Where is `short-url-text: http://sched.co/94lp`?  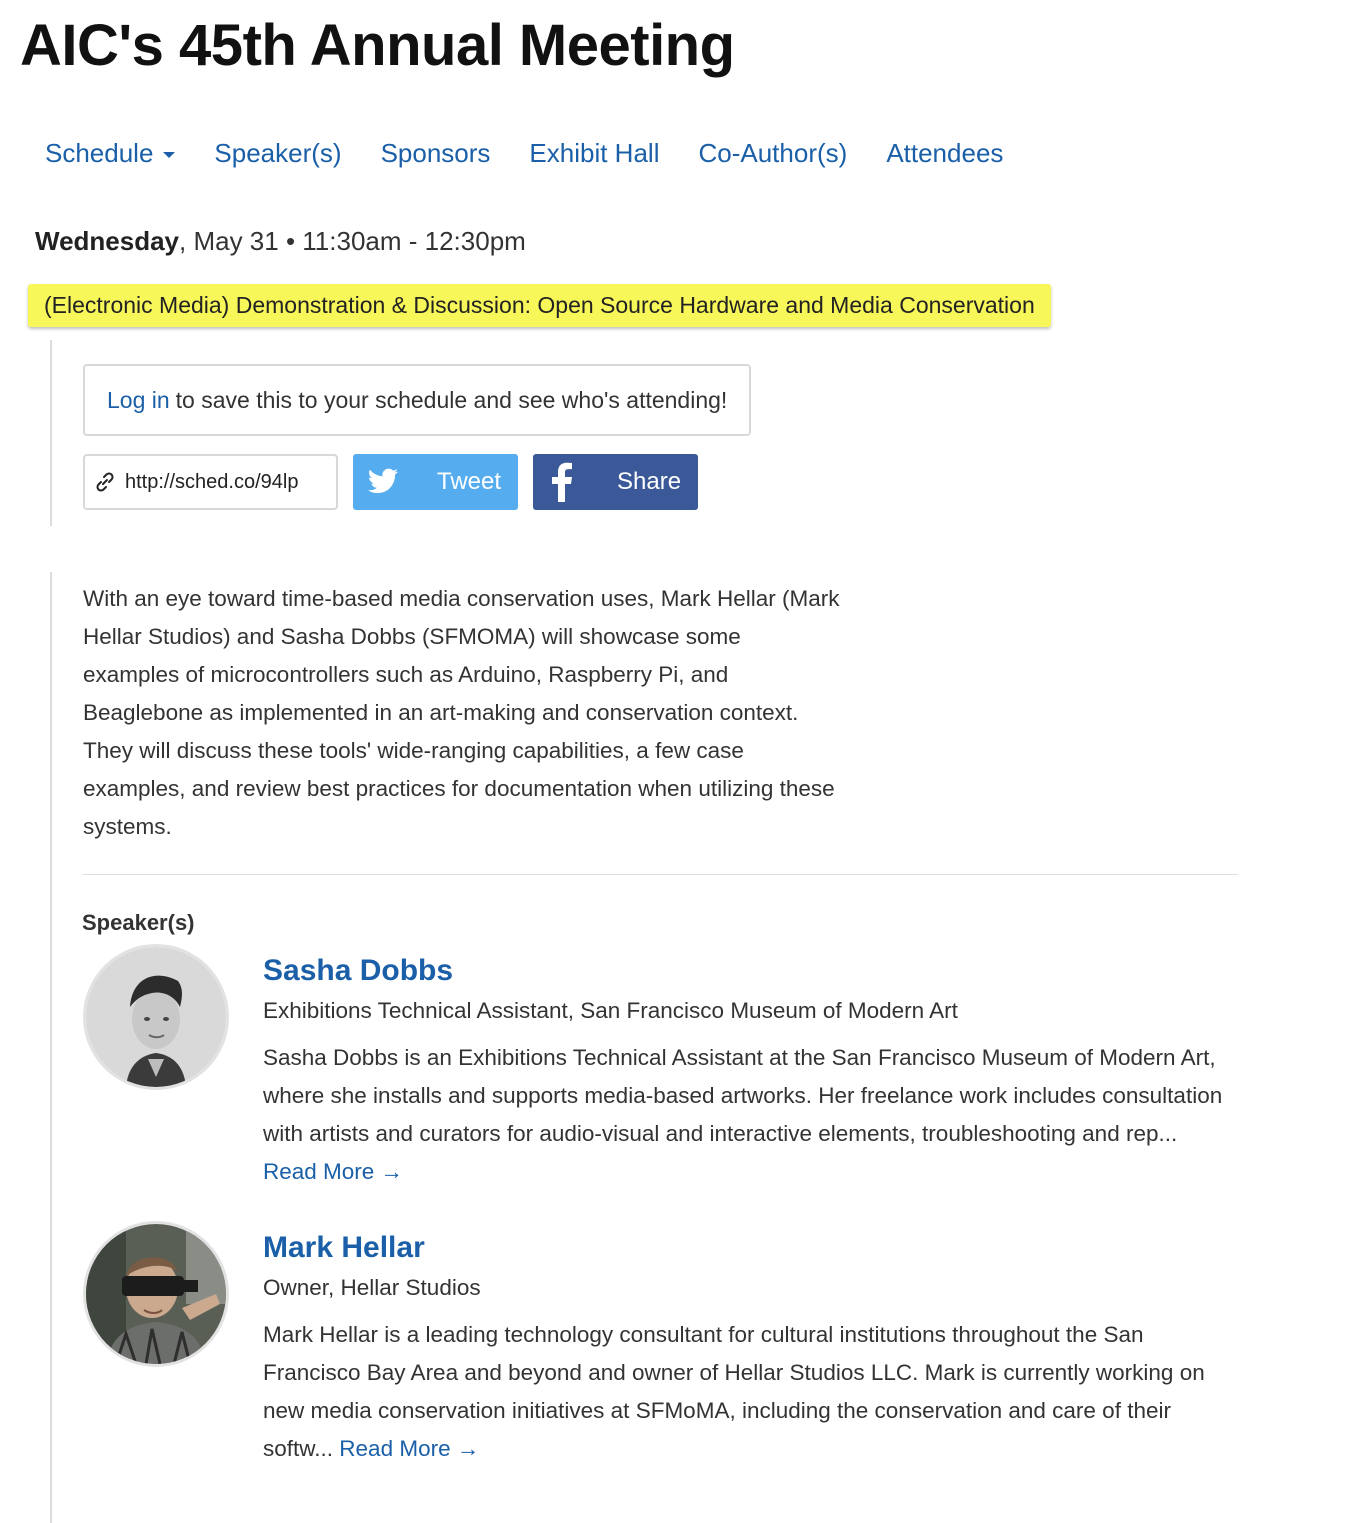
short-url-text: http://sched.co/94lp is located at coordinates (212, 481).